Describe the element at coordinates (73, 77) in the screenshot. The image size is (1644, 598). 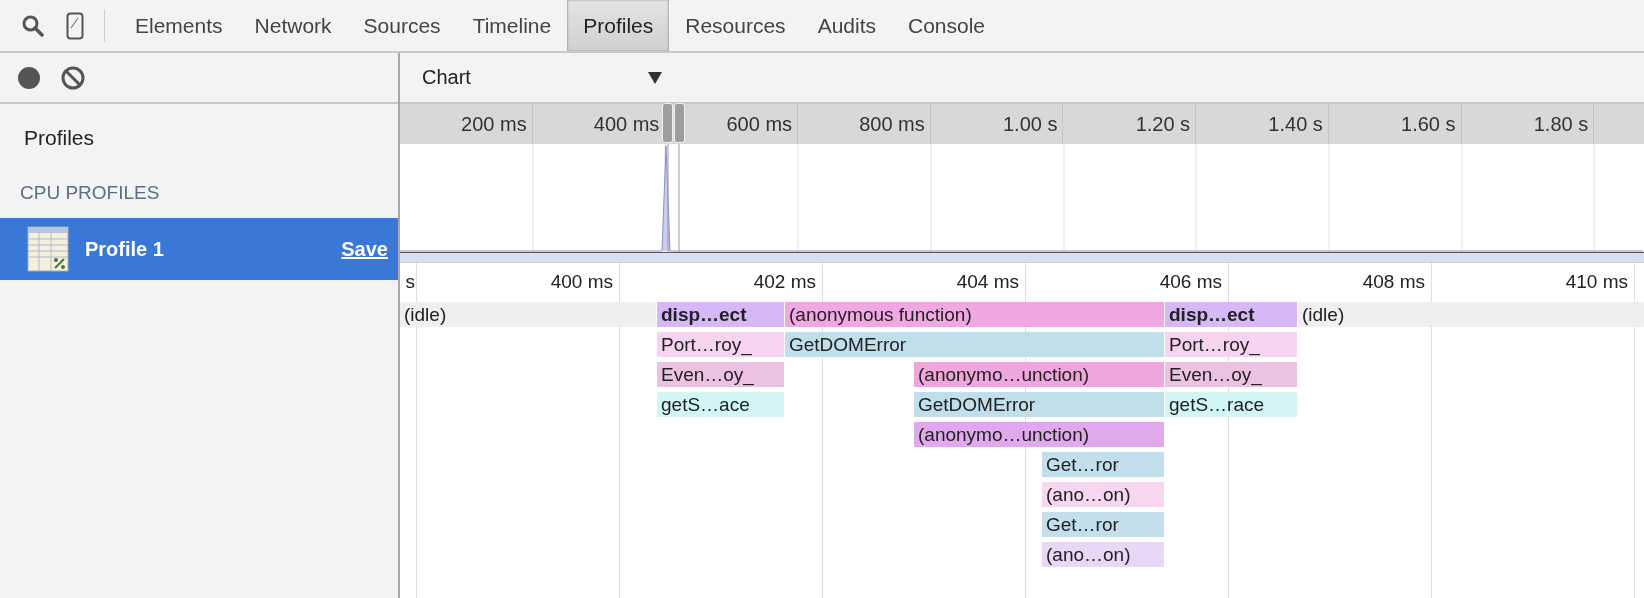
I see `clear-icon` at that location.